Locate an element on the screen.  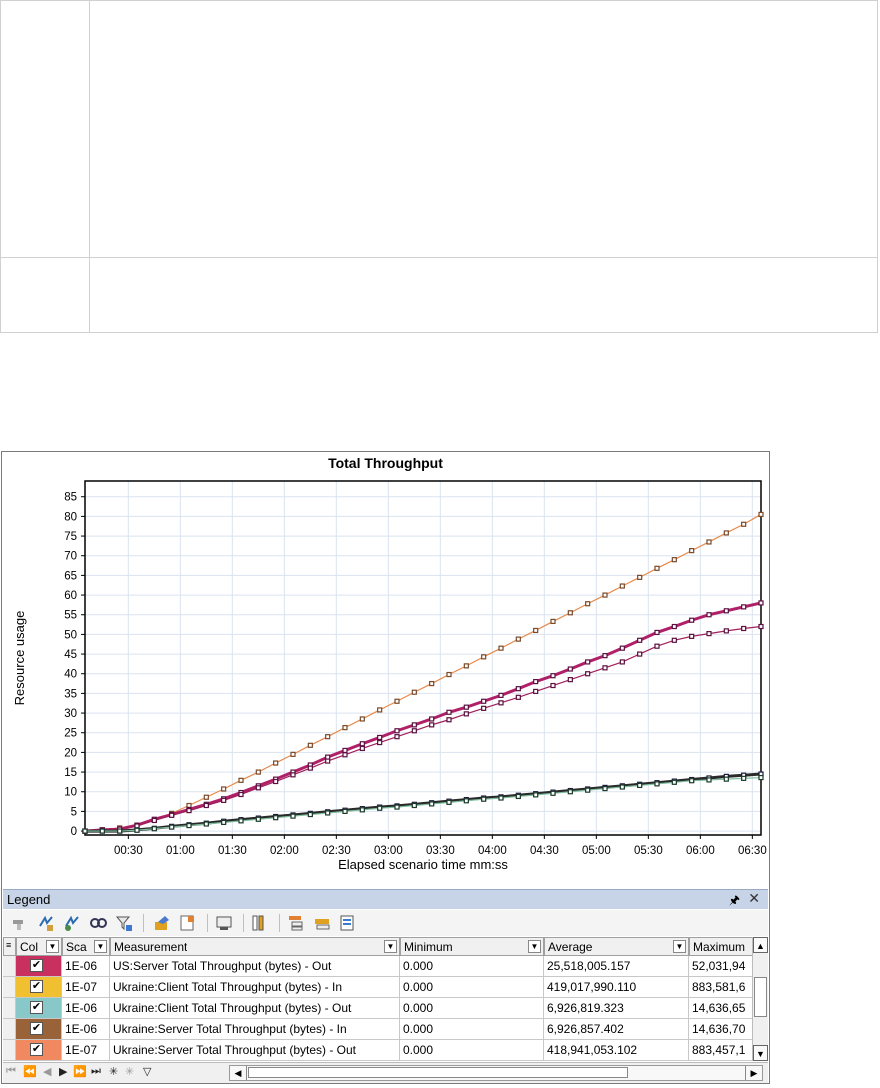
y-tick-label: 65 is located at coordinates (70, 576).